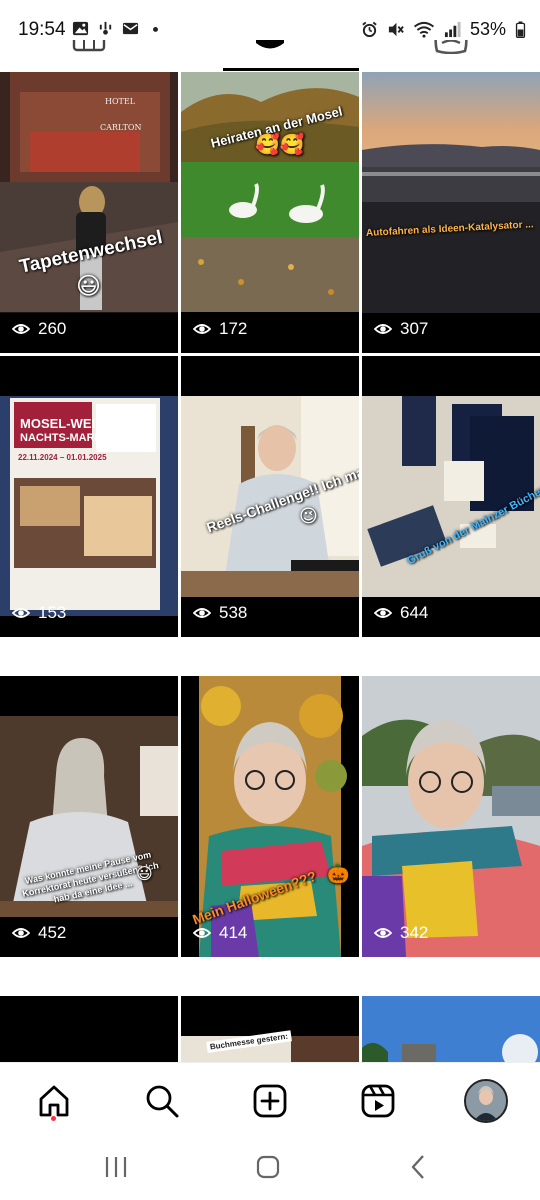 The height and width of the screenshot is (1200, 540). Describe the element at coordinates (105, 28) in the screenshot. I see `voicemail-icon` at that location.